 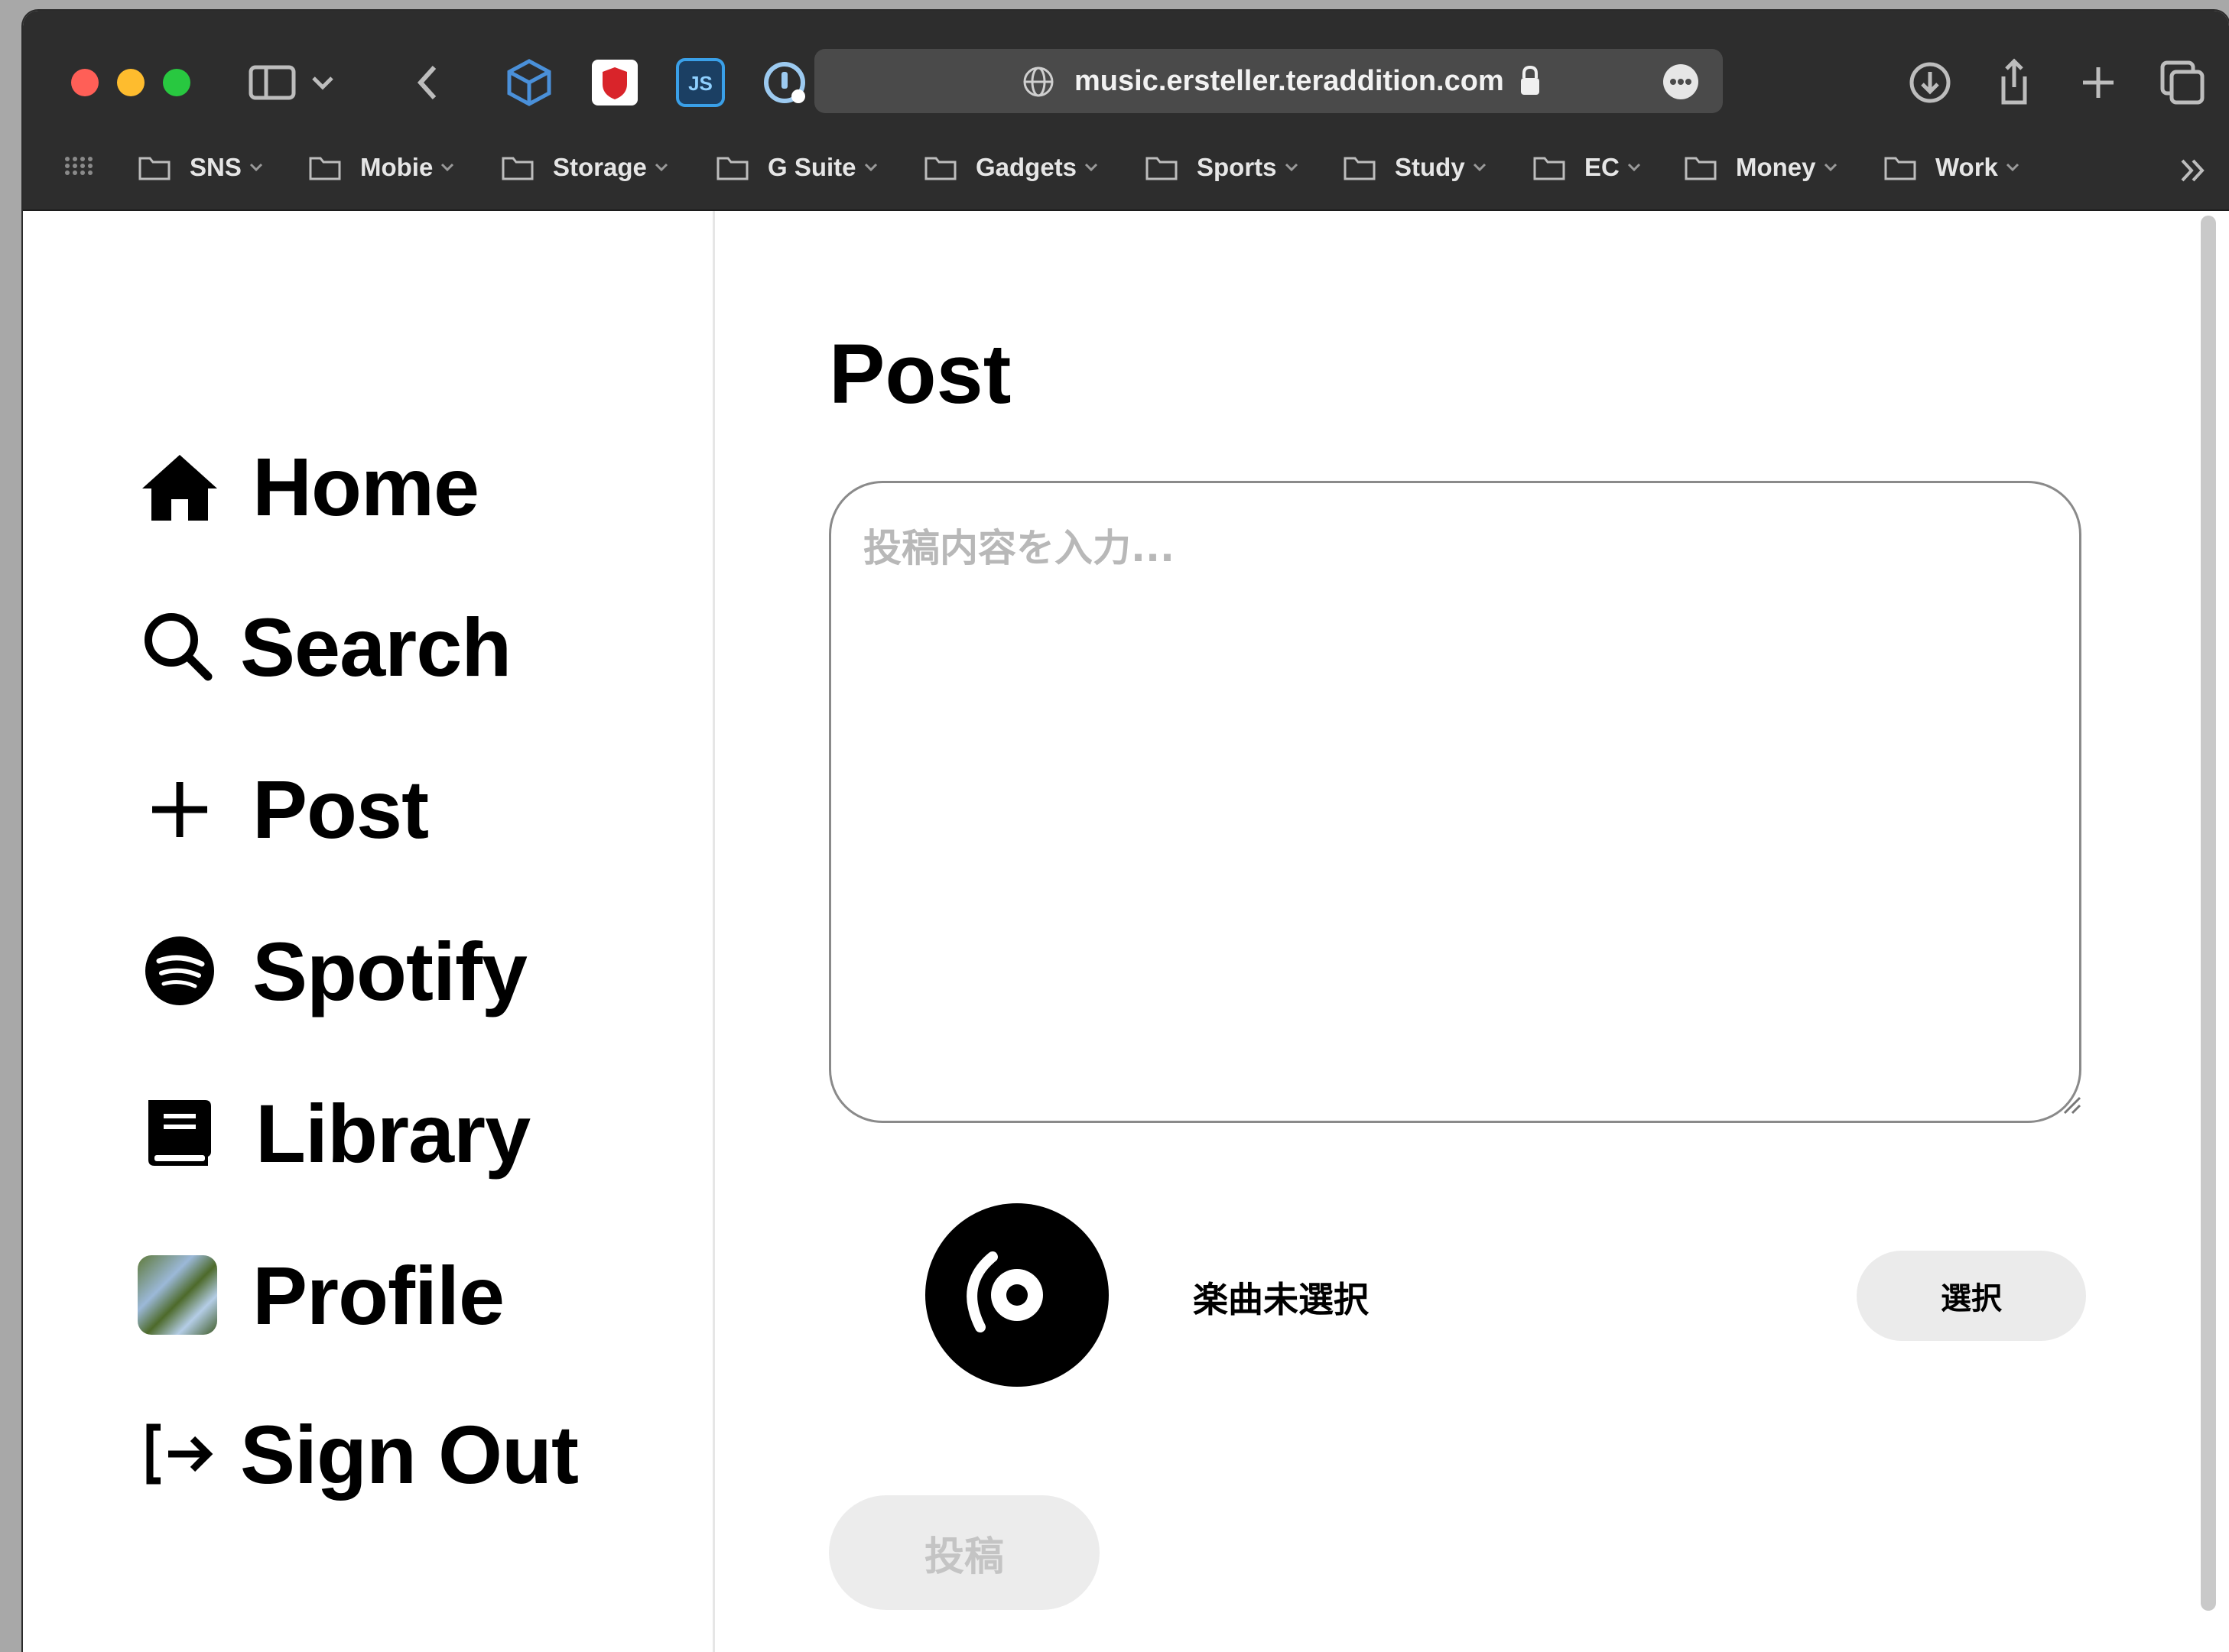 I want to click on track-status: 楽曲未選択, so click(x=1281, y=1299).